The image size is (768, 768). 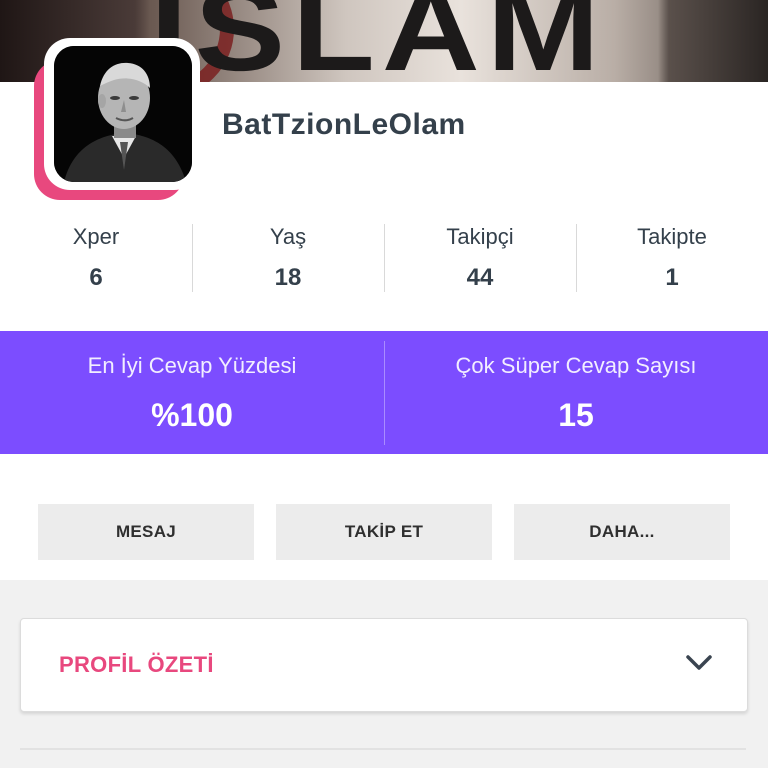 I want to click on profile-summary-card: PROFİL ÖZETİ, so click(x=384, y=665).